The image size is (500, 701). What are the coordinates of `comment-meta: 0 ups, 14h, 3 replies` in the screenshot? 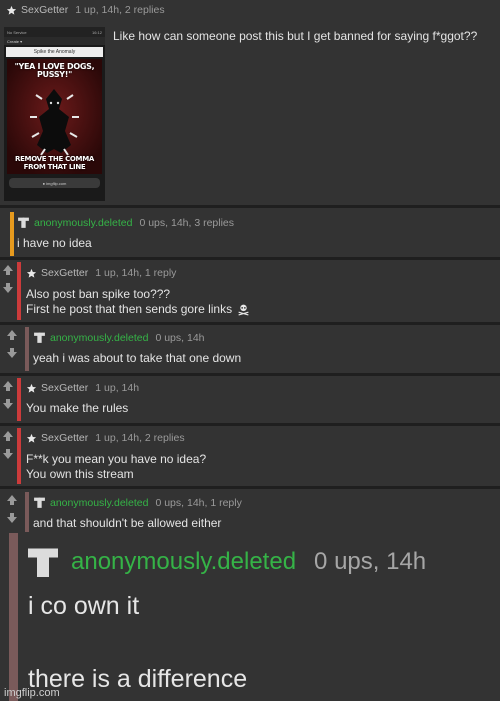 It's located at (187, 222).